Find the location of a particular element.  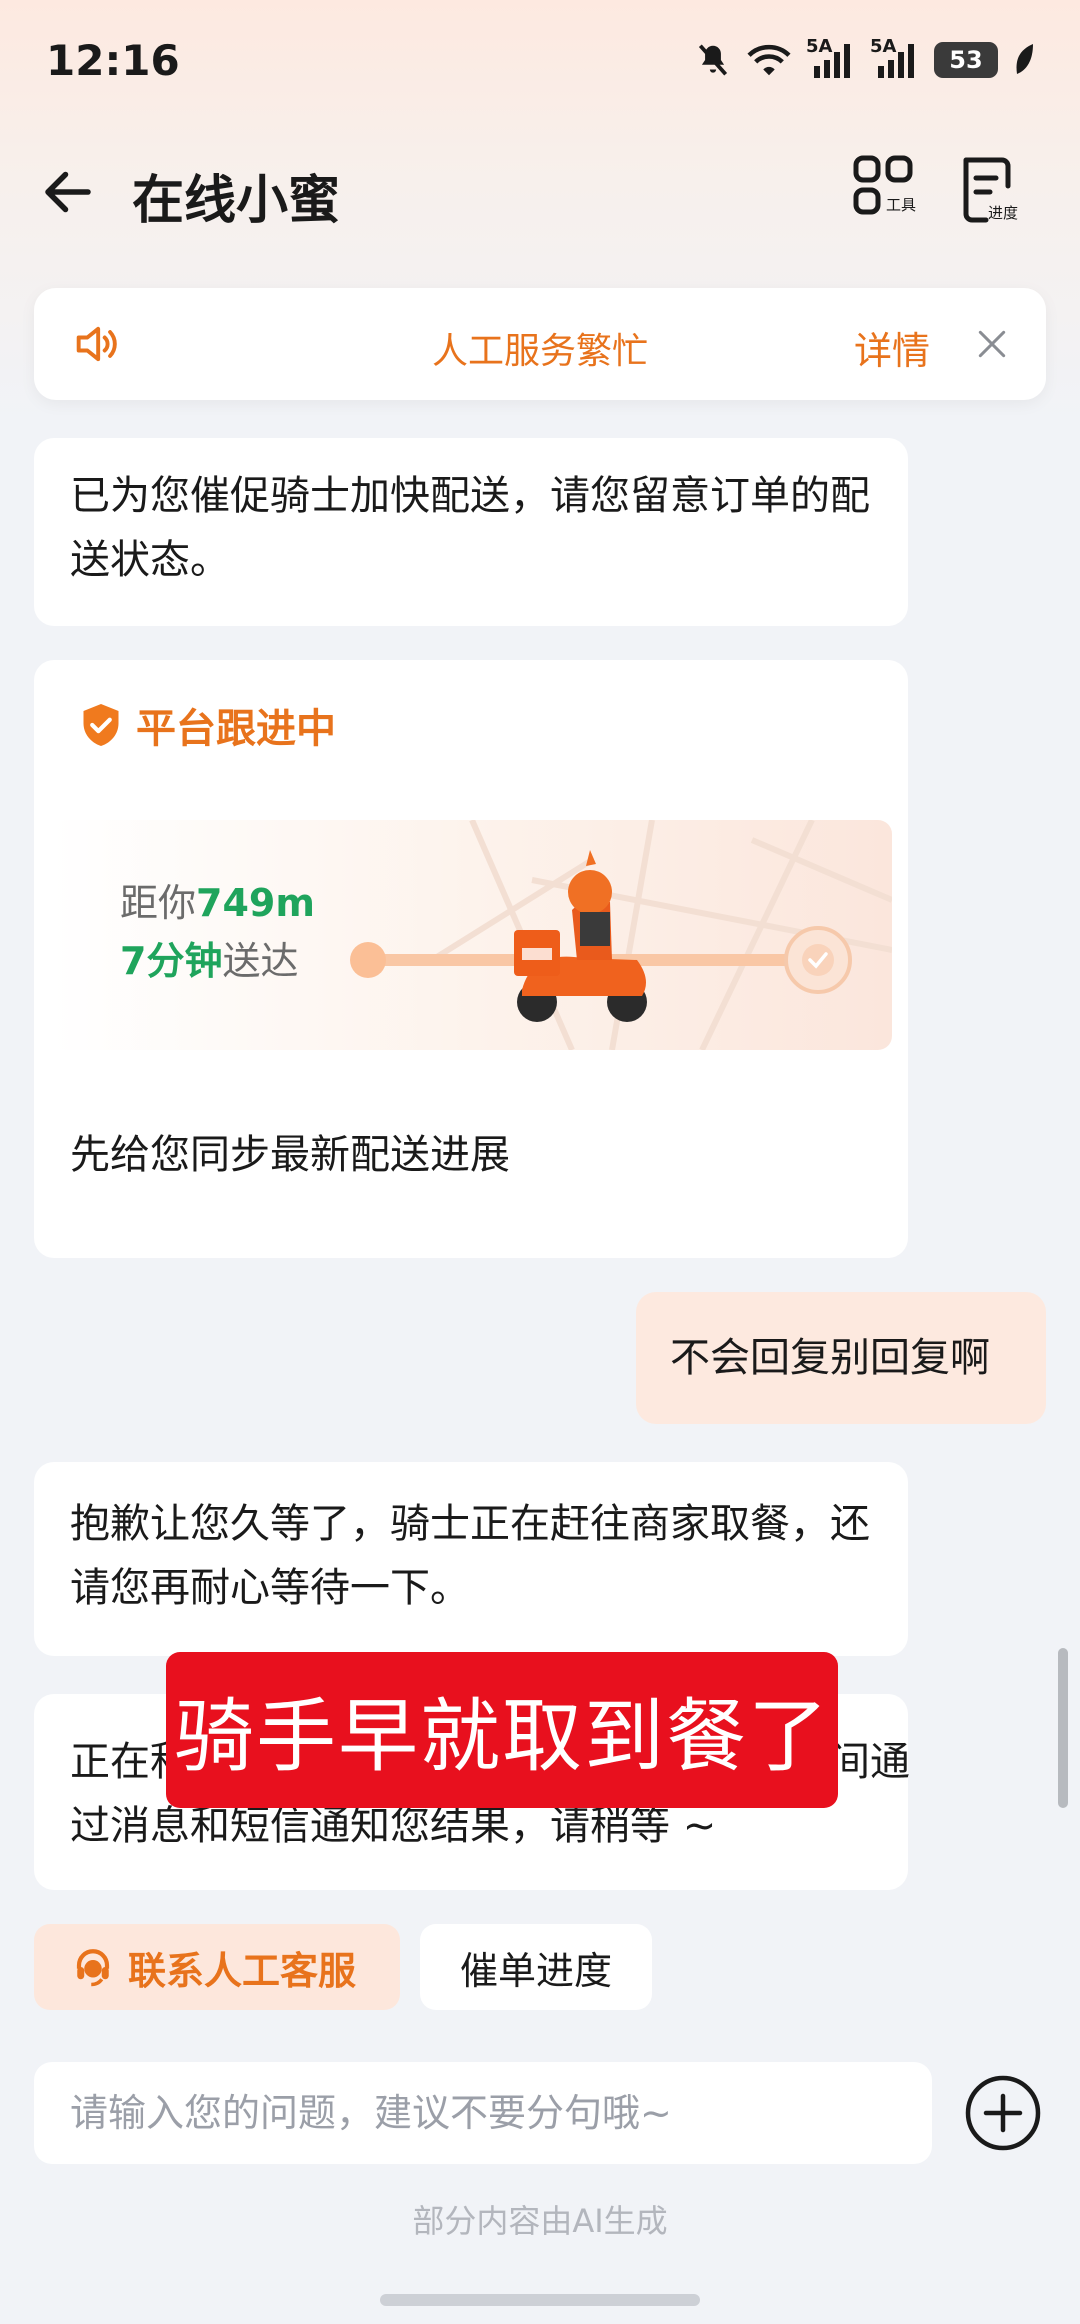

page-title: 在线小蜜 is located at coordinates (236, 201).